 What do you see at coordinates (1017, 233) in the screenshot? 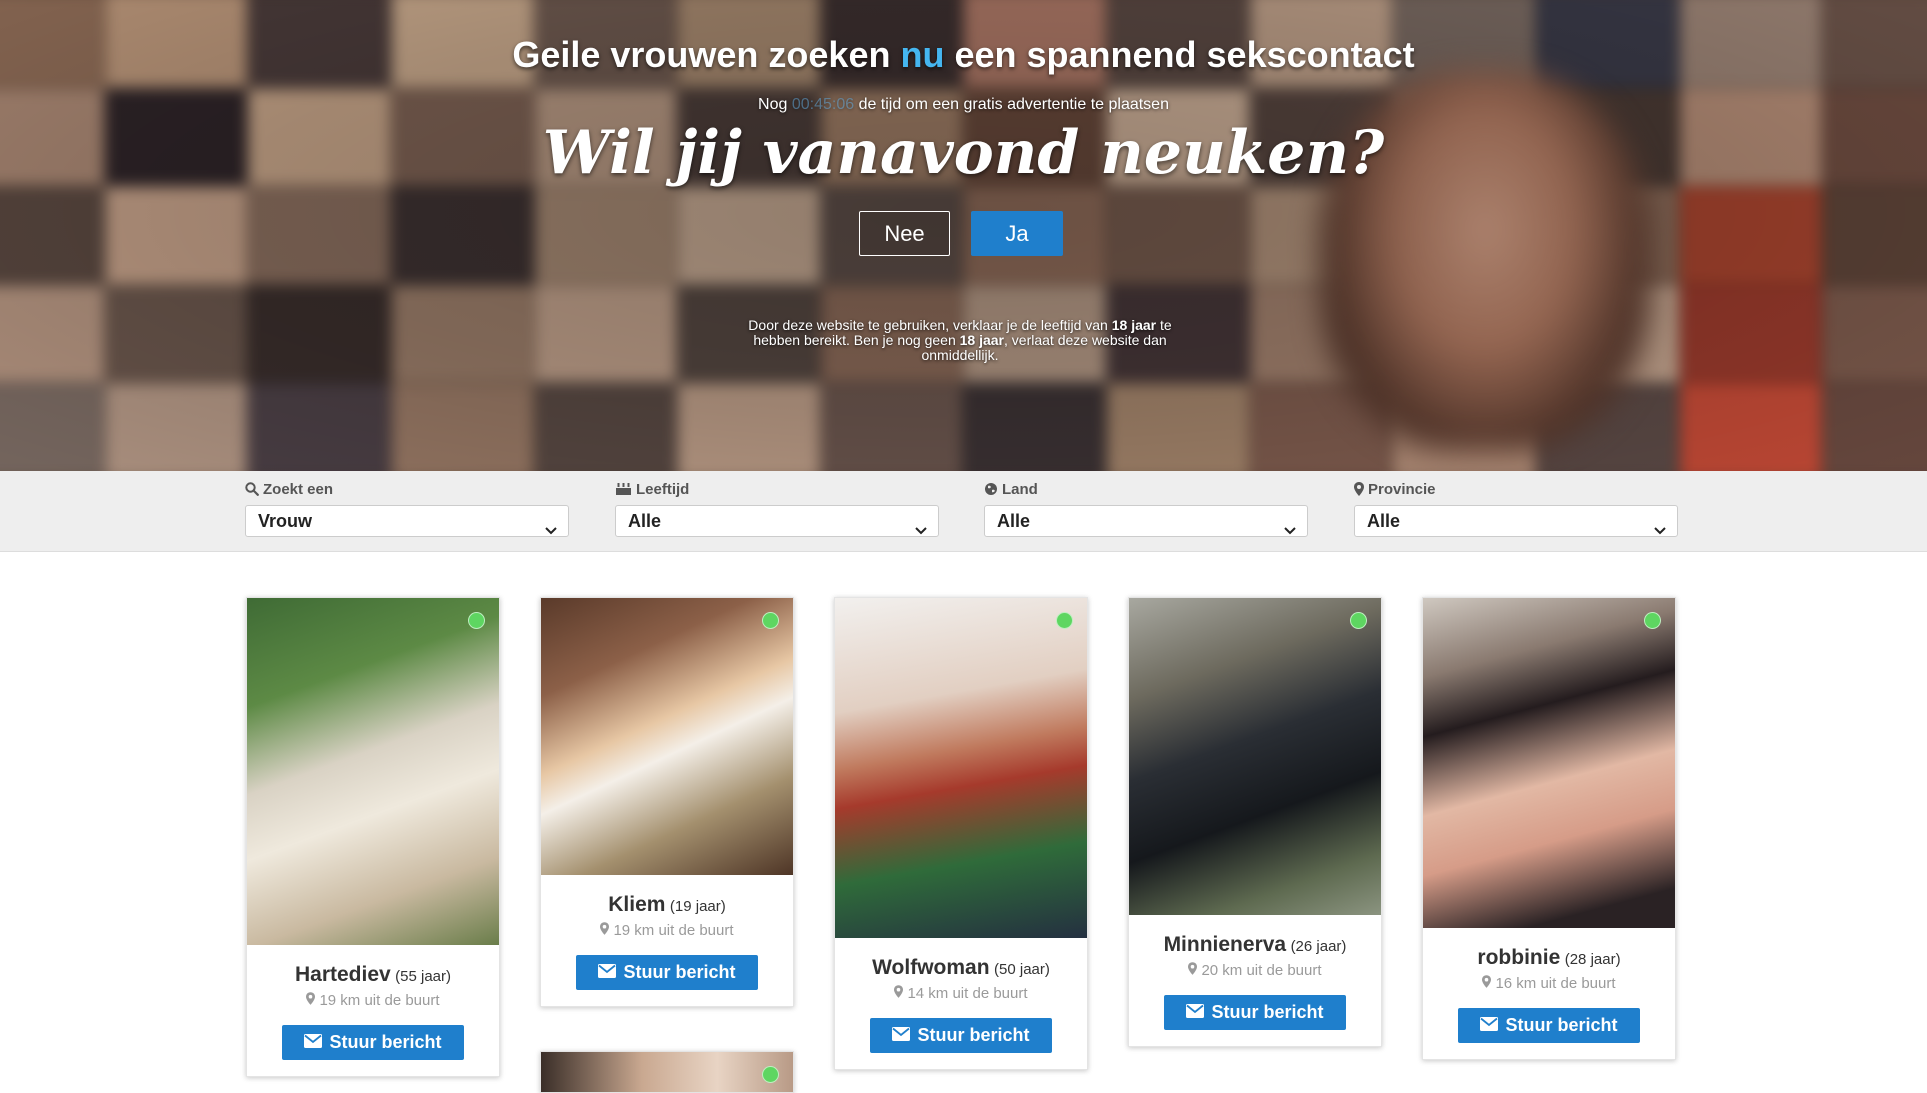
I see `yes-button: Ja` at bounding box center [1017, 233].